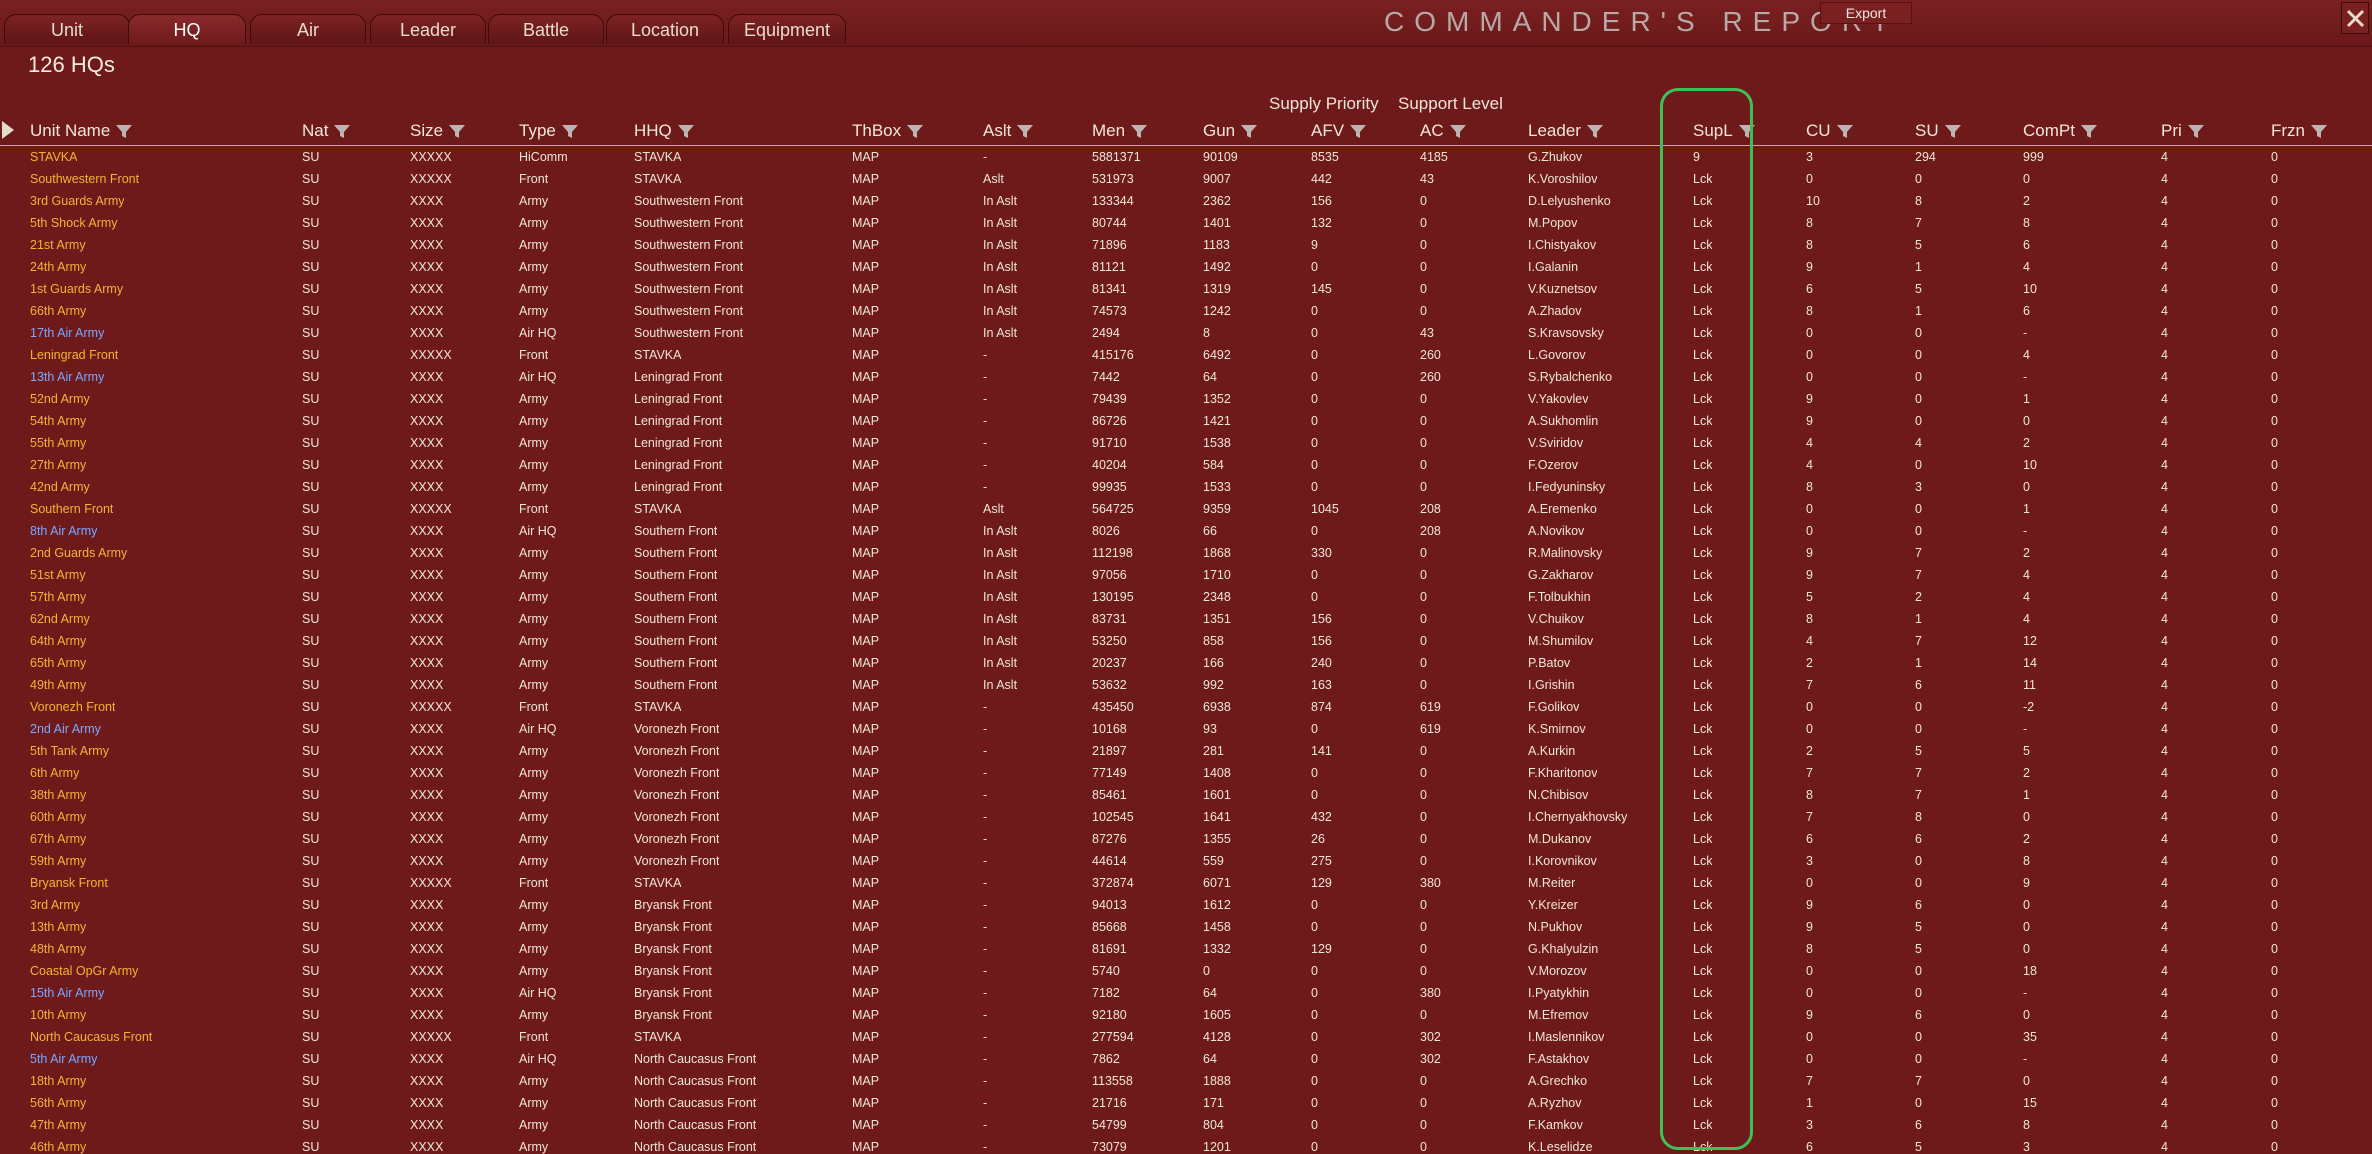 The width and height of the screenshot is (2372, 1154). Describe the element at coordinates (438, 131) in the screenshot. I see `column-header-size: Size` at that location.